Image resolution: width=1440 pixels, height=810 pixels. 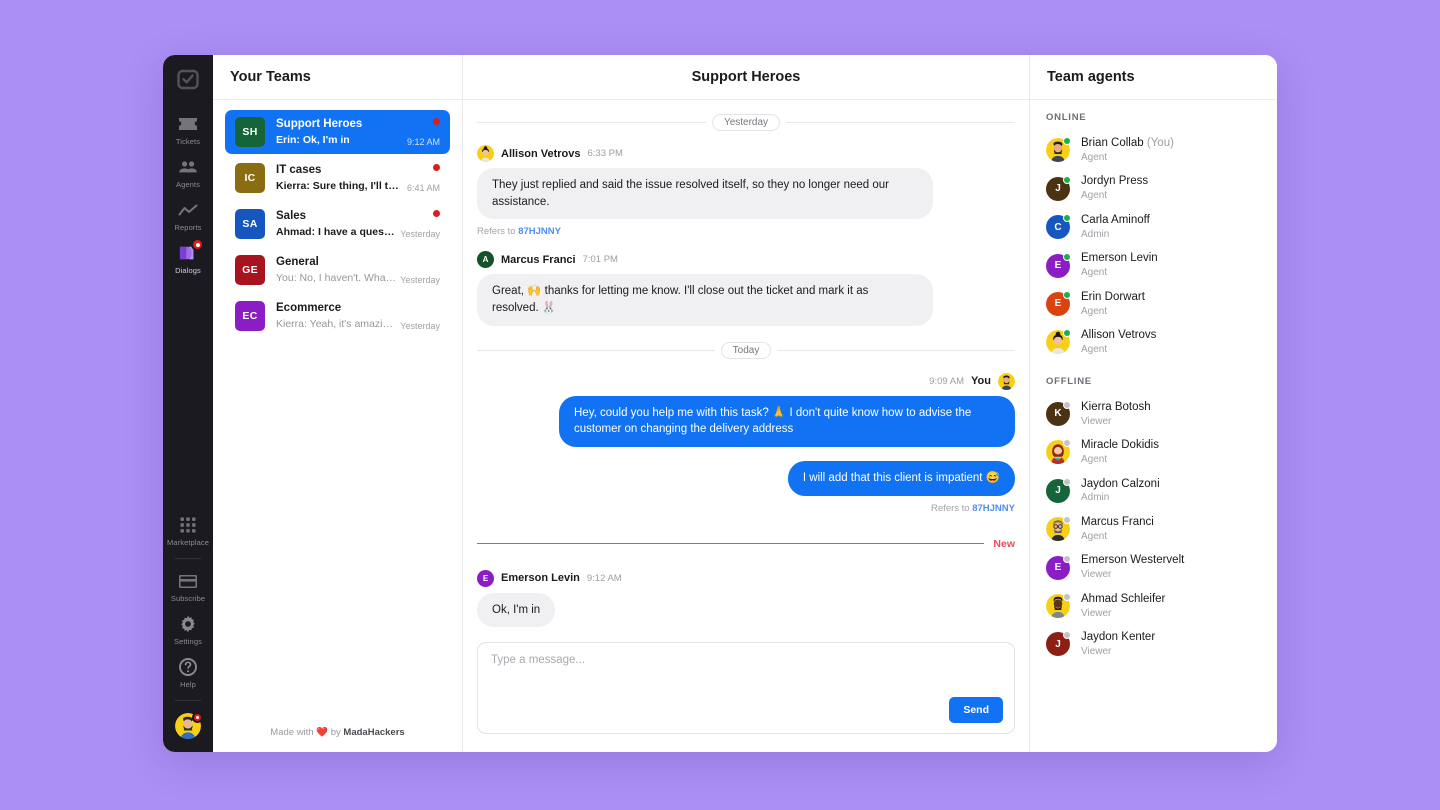 What do you see at coordinates (1058, 644) in the screenshot?
I see `agent-avatar-initial: J` at bounding box center [1058, 644].